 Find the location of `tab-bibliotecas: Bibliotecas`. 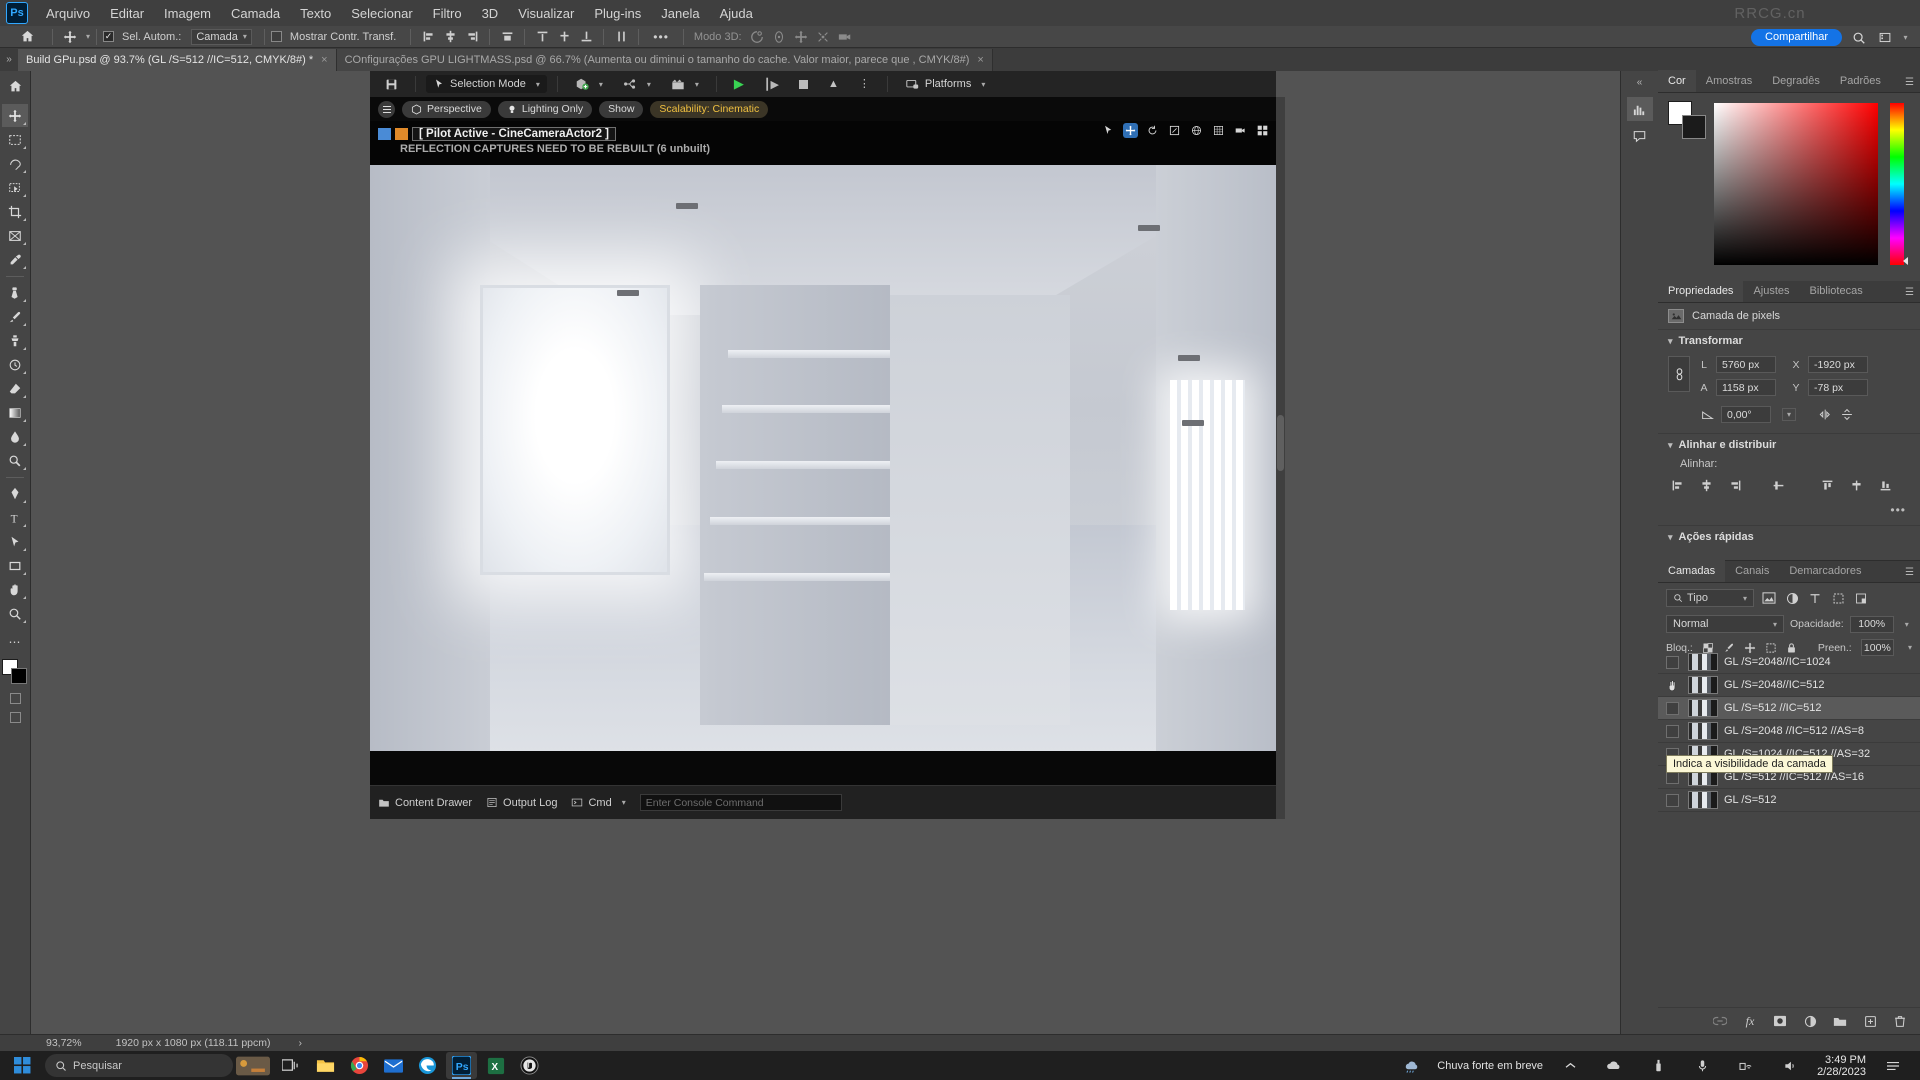

tab-bibliotecas: Bibliotecas is located at coordinates (1836, 291).